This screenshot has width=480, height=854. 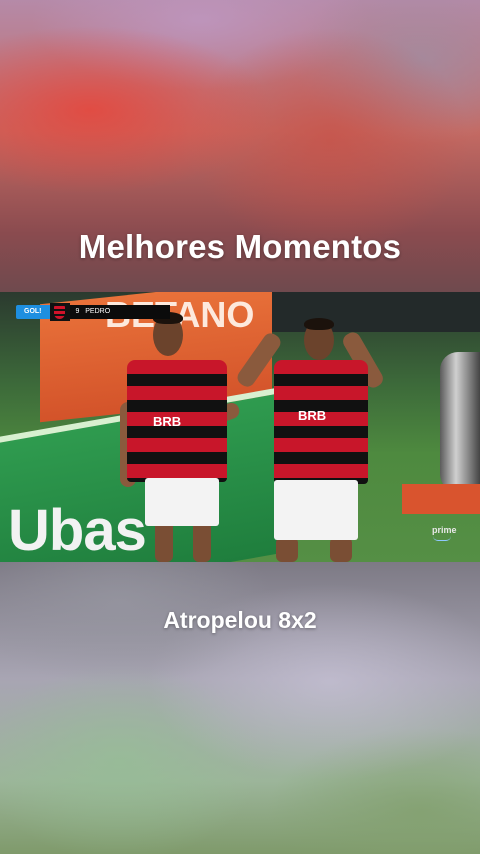 What do you see at coordinates (119, 312) in the screenshot?
I see `scorer-tag: 9 PEDRO` at bounding box center [119, 312].